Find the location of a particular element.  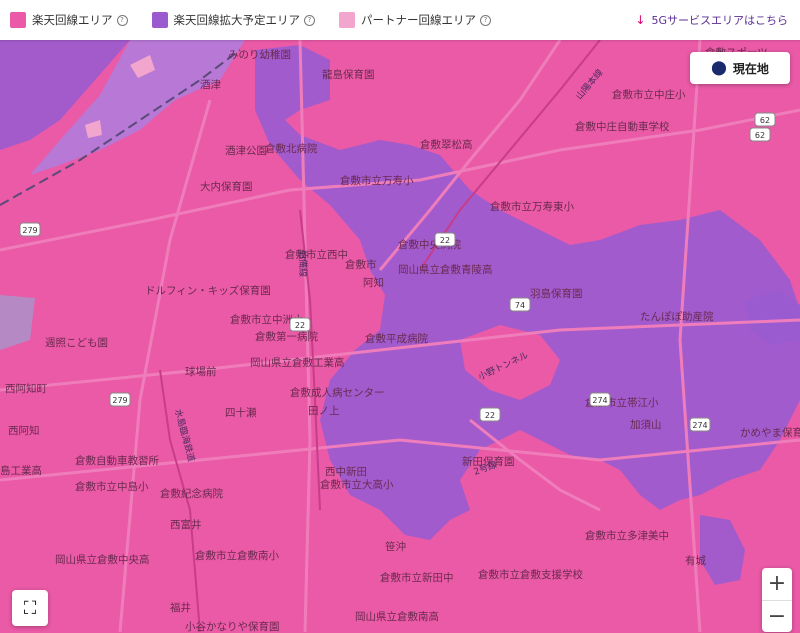

map-label: 倉敷中庄自動車学校 is located at coordinates (622, 126).